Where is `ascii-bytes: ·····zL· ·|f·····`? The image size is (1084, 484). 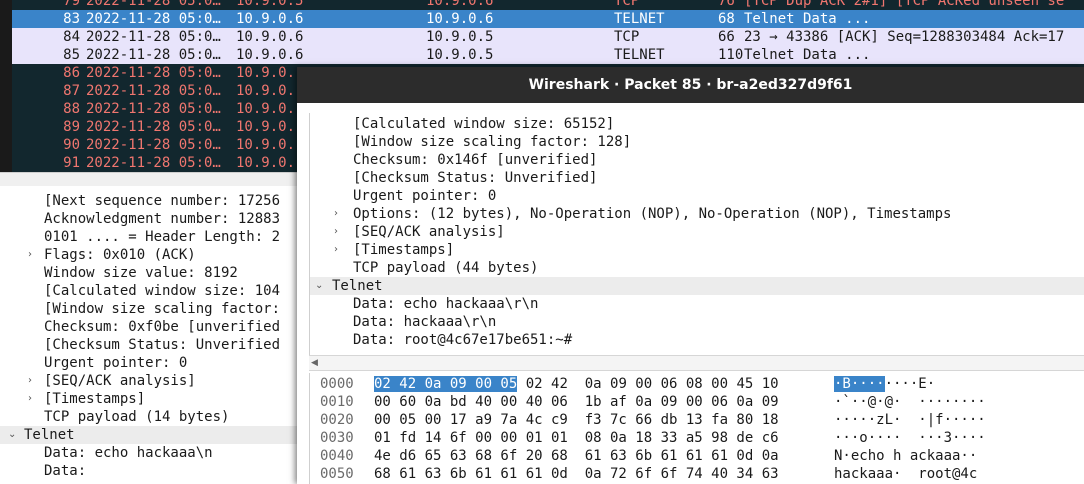
ascii-bytes: ·····zL· ·|f····· is located at coordinates (910, 420).